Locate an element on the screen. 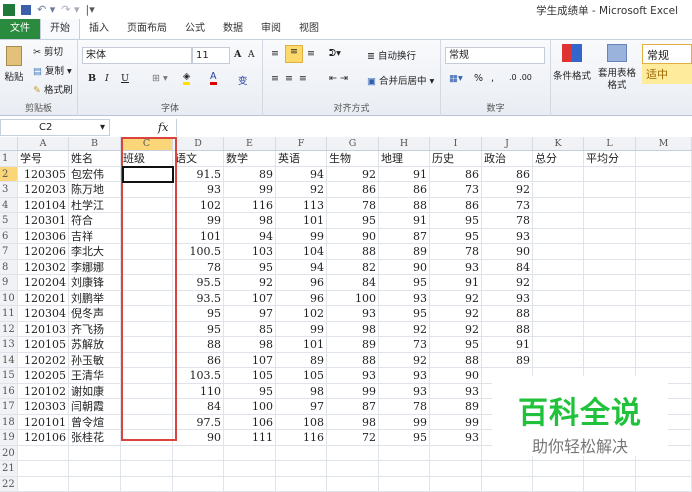  cell-k7 is located at coordinates (558, 251).